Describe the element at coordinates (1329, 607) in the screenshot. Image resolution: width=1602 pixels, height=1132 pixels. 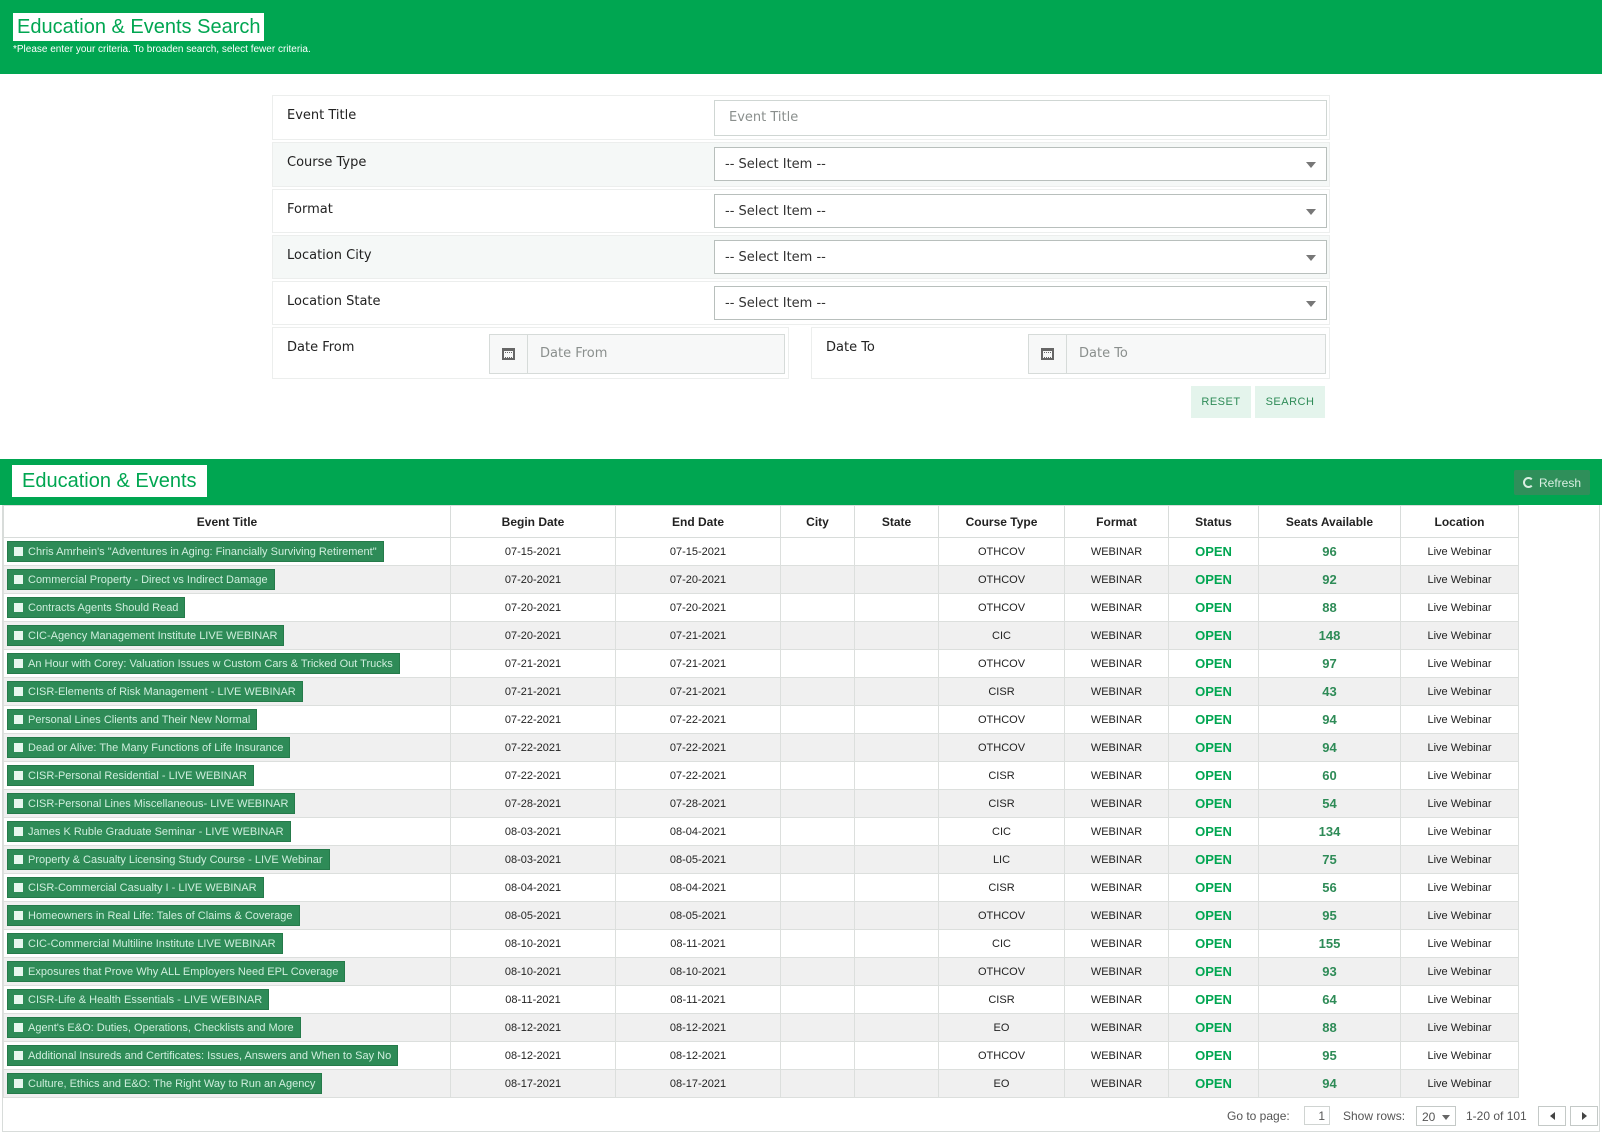
I see `seats-cell: 88` at that location.